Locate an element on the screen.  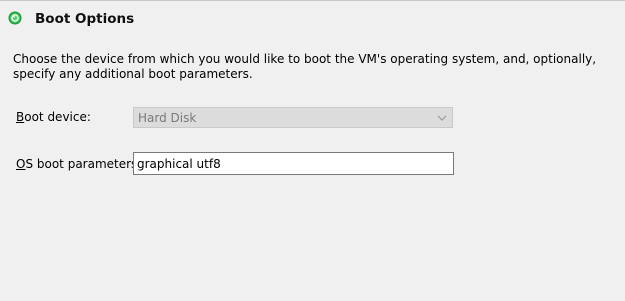
boot-device-label: Boot device: is located at coordinates (53, 117).